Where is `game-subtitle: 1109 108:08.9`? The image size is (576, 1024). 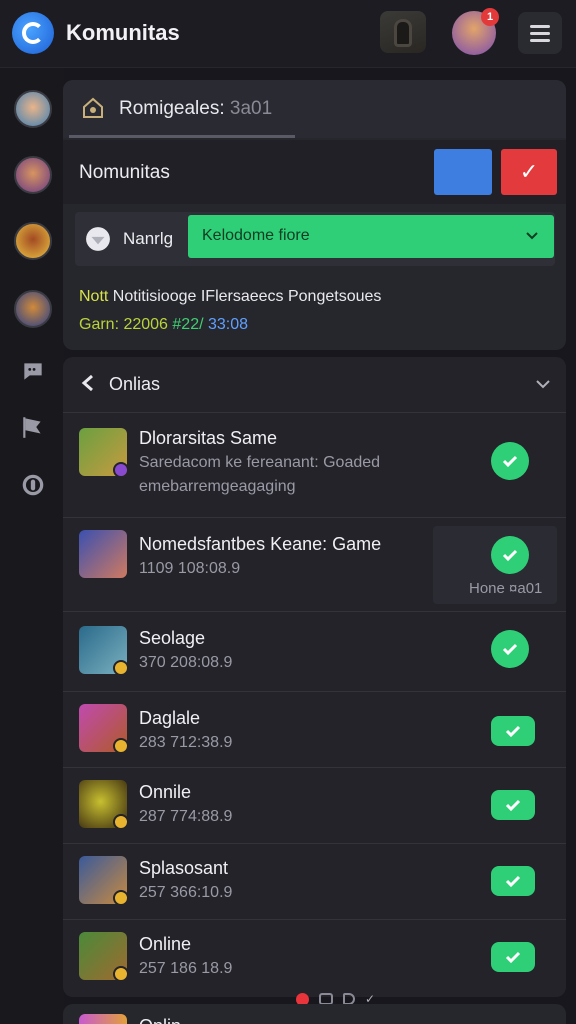
game-subtitle: 1109 108:08.9 is located at coordinates (190, 568).